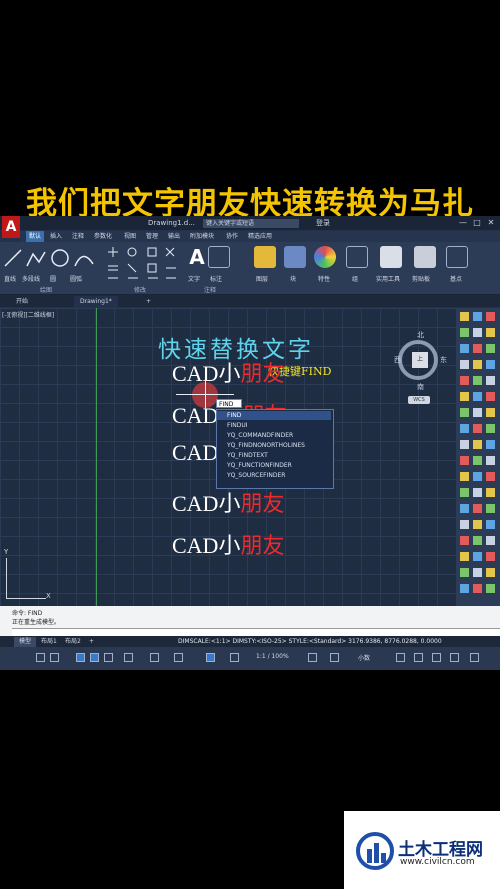  Describe the element at coordinates (418, 657) in the screenshot. I see `isolate-icon` at that location.